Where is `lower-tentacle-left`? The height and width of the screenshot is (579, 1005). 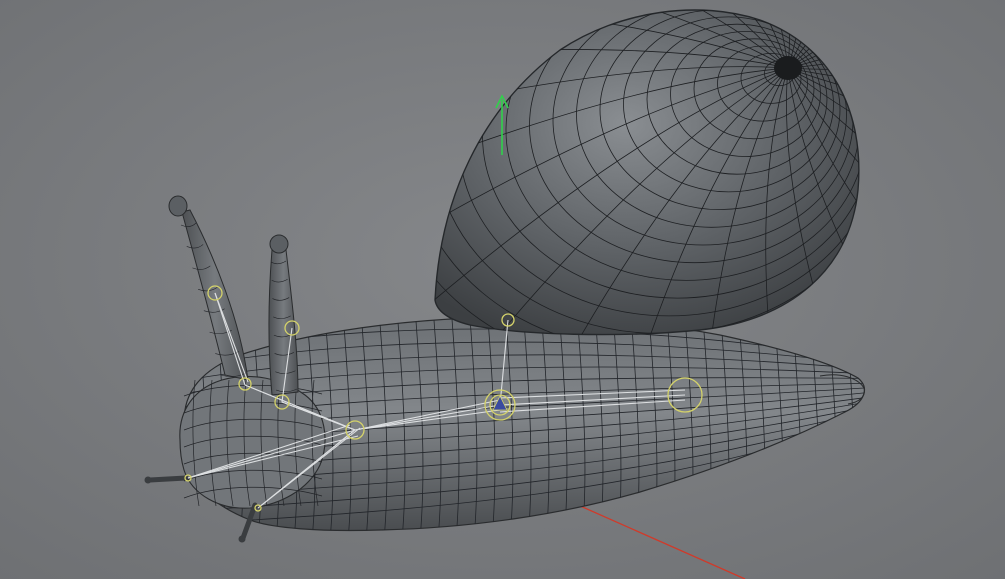
lower-tentacle-left is located at coordinates (168, 479).